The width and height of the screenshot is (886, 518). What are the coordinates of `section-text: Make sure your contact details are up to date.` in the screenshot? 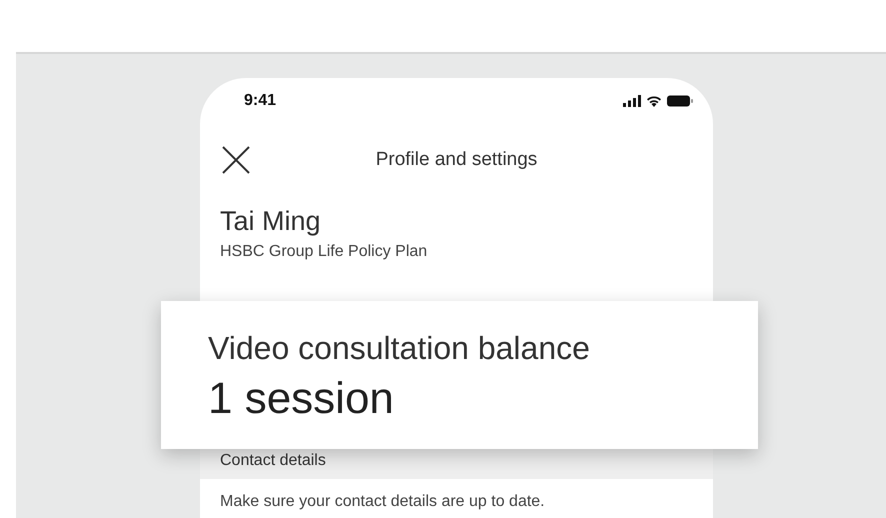 It's located at (382, 501).